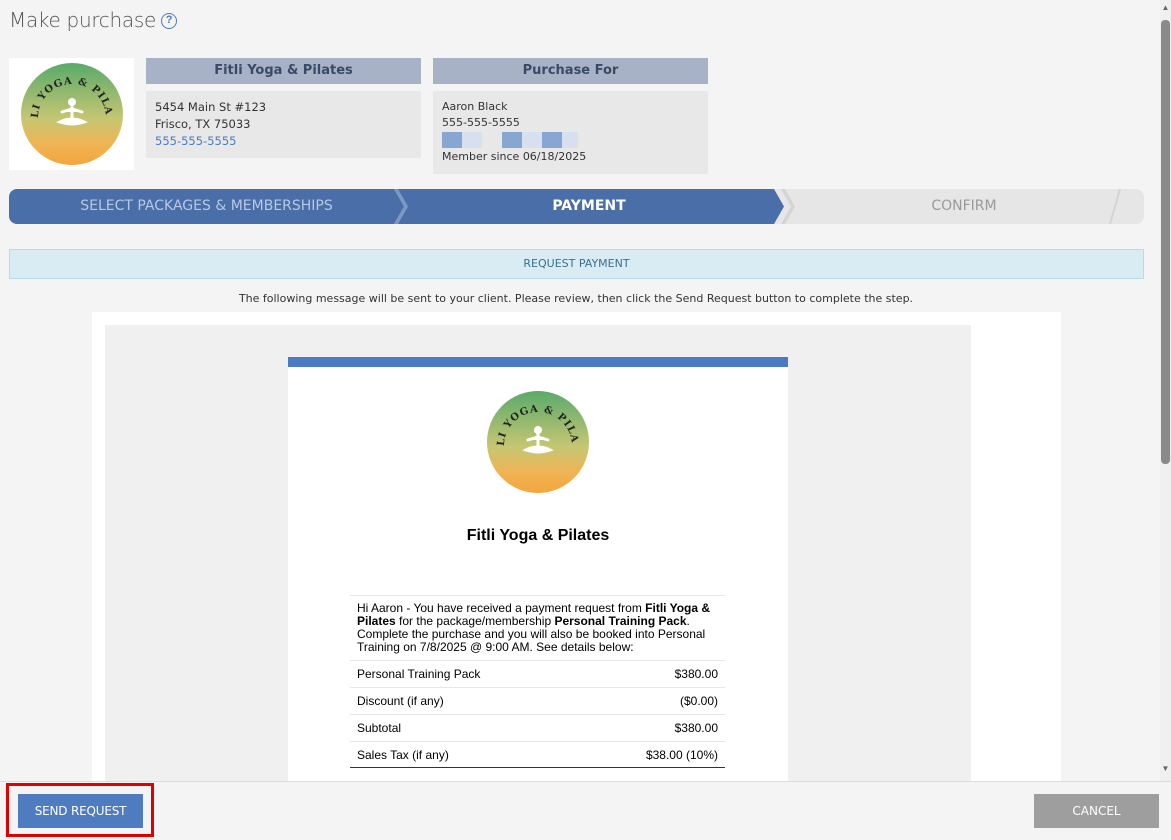 The width and height of the screenshot is (1171, 840). What do you see at coordinates (537, 754) in the screenshot?
I see `table-row: Sales Tax (if any) $38.00 (10%)` at bounding box center [537, 754].